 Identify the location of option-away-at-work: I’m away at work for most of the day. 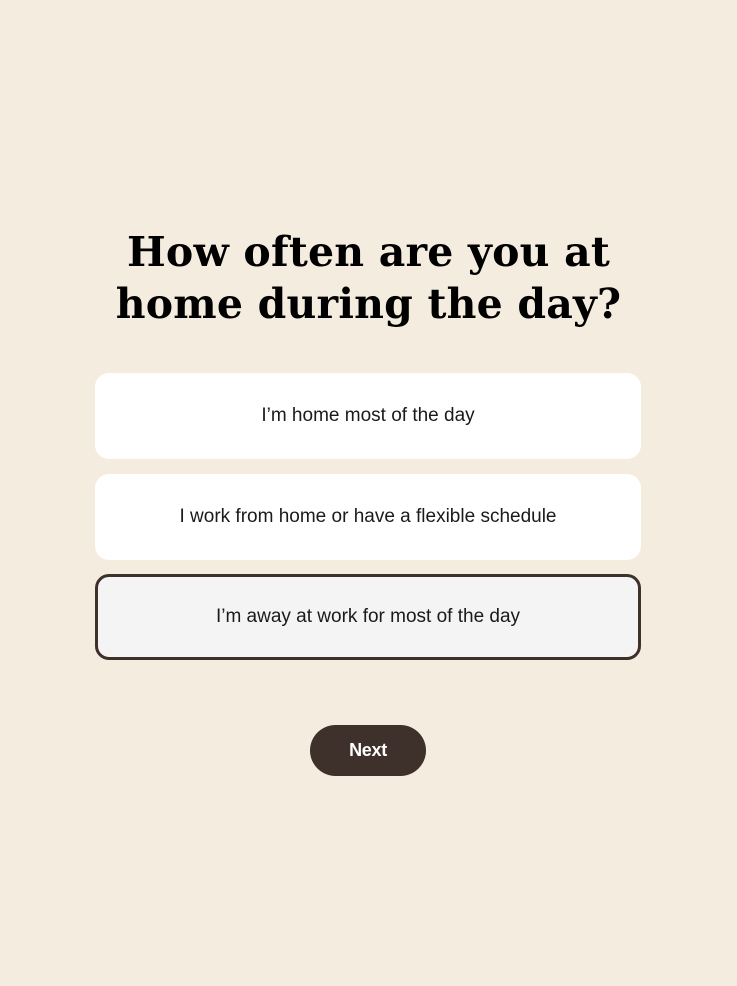
(368, 617).